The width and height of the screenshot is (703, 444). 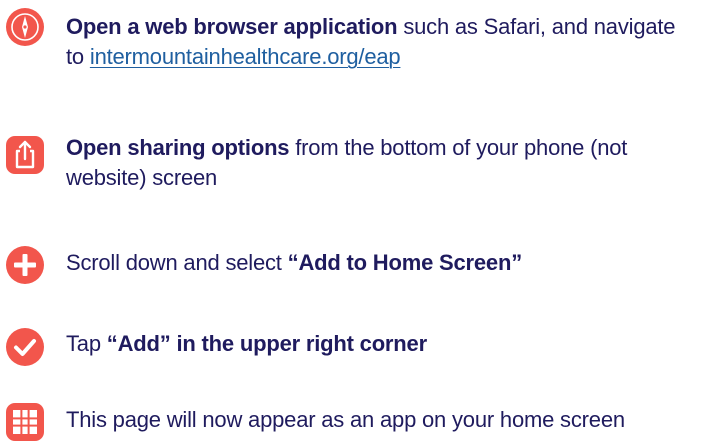 I want to click on step-bold-text: “Add to Home Screen”, so click(x=405, y=262).